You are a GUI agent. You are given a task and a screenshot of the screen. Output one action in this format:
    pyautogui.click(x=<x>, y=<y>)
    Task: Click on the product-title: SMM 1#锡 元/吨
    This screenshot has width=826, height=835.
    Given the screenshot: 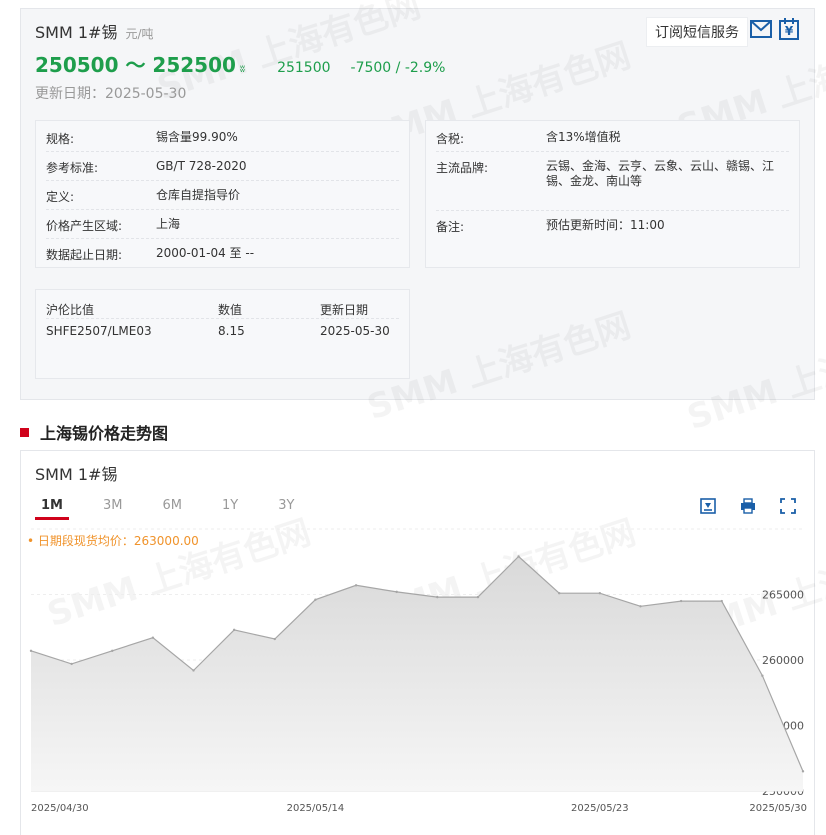 What is the action you would take?
    pyautogui.click(x=94, y=31)
    